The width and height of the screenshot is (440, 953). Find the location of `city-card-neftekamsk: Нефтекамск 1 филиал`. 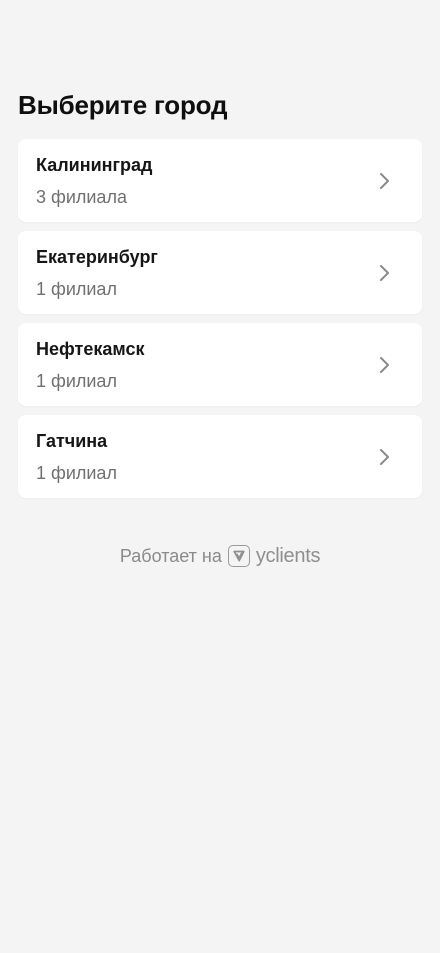

city-card-neftekamsk: Нефтекамск 1 филиал is located at coordinates (220, 364).